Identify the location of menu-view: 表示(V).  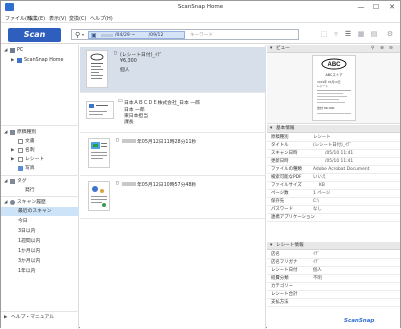
(57, 18).